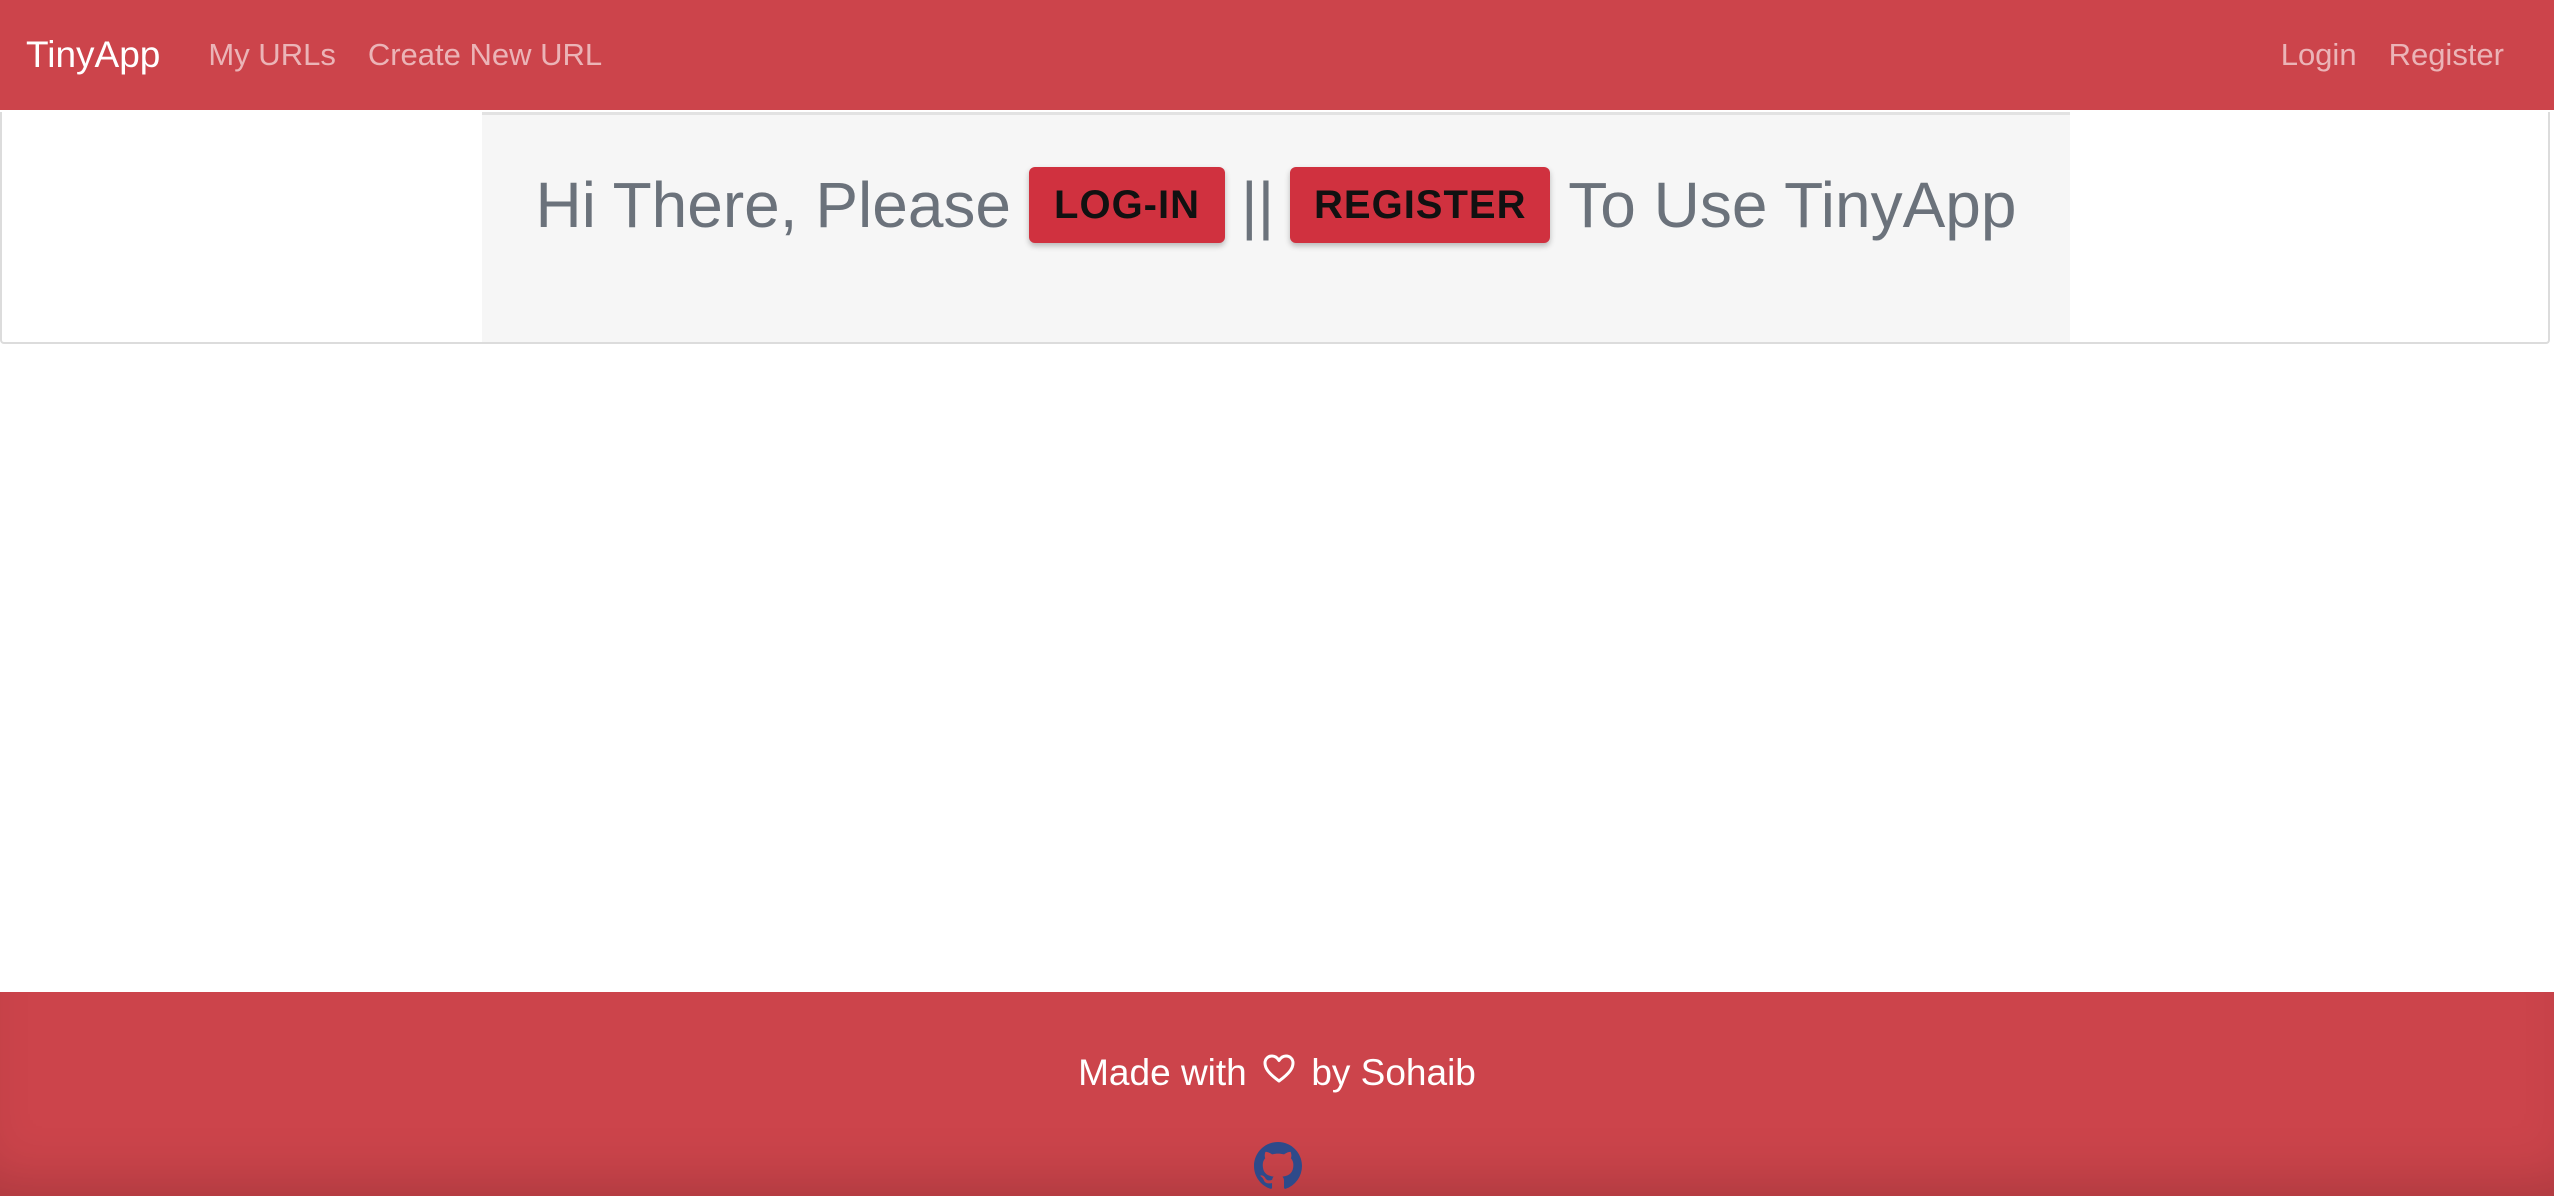 This screenshot has width=2554, height=1196. I want to click on github-icon, so click(1278, 1166).